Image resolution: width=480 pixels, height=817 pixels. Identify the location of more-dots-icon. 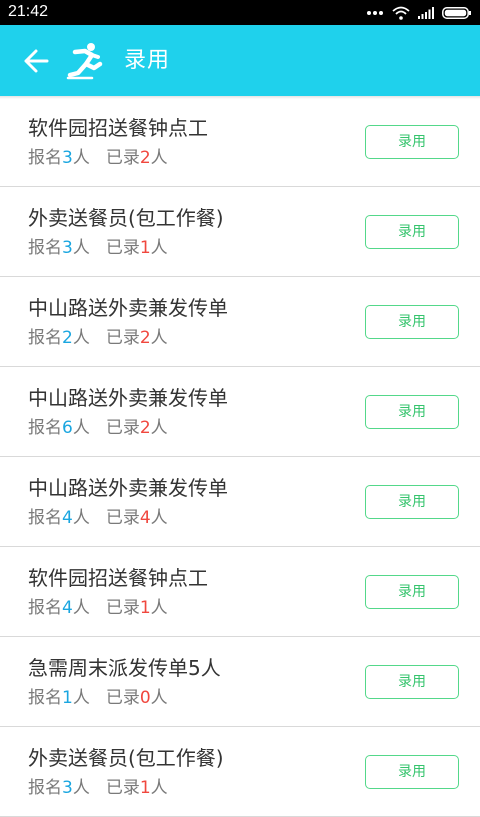
(375, 12).